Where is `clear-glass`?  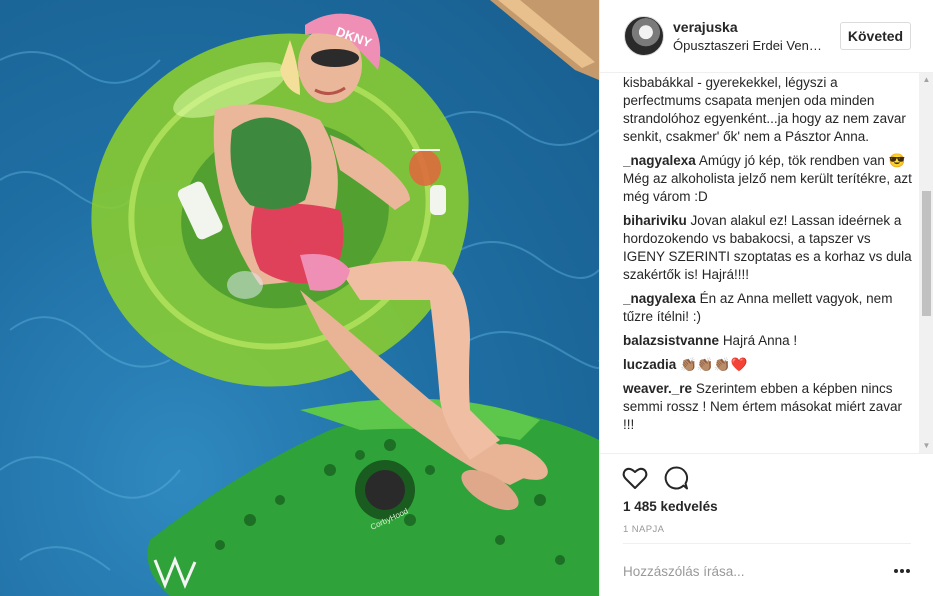 clear-glass is located at coordinates (245, 285).